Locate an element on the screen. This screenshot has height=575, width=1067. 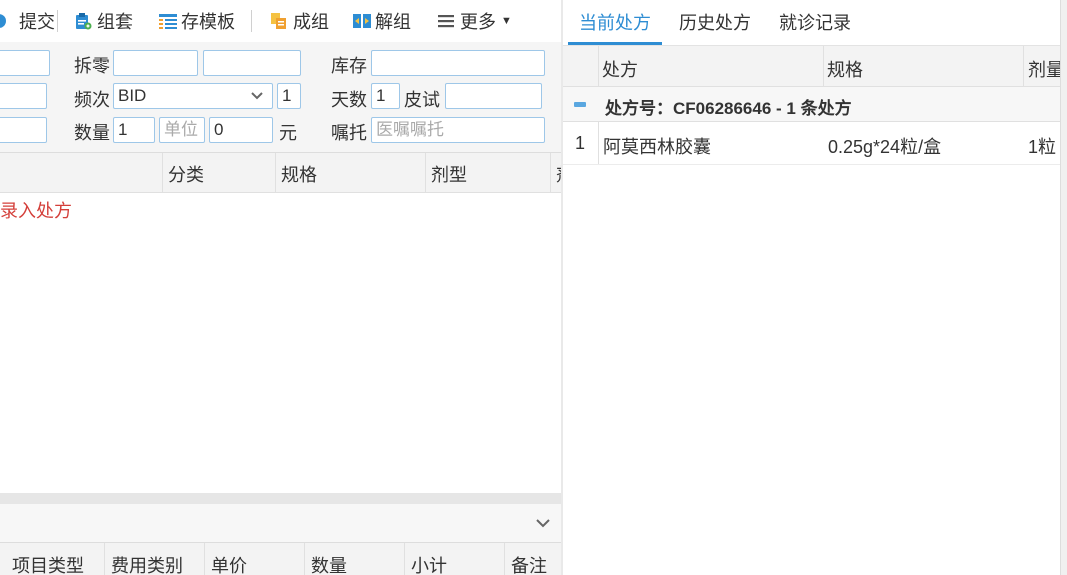
column-header-item-type: 项目类型 is located at coordinates (48, 563).